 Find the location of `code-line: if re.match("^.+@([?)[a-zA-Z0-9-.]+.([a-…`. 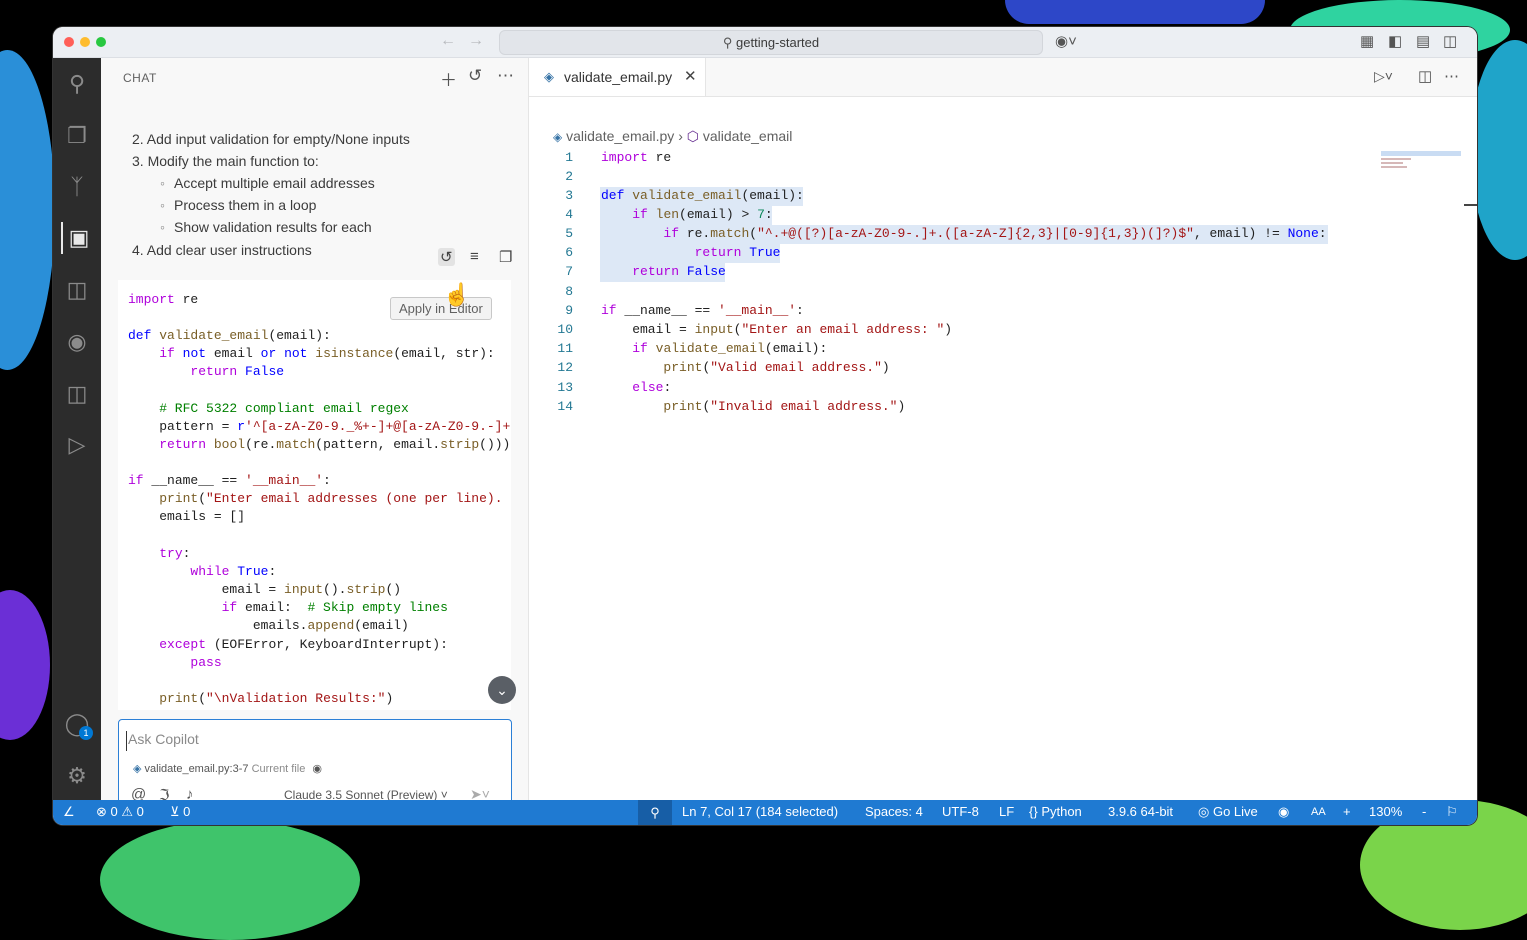

code-line: if re.match("^.+@([?)[a-zA-Z0-9-.]+.([a-… is located at coordinates (963, 233).